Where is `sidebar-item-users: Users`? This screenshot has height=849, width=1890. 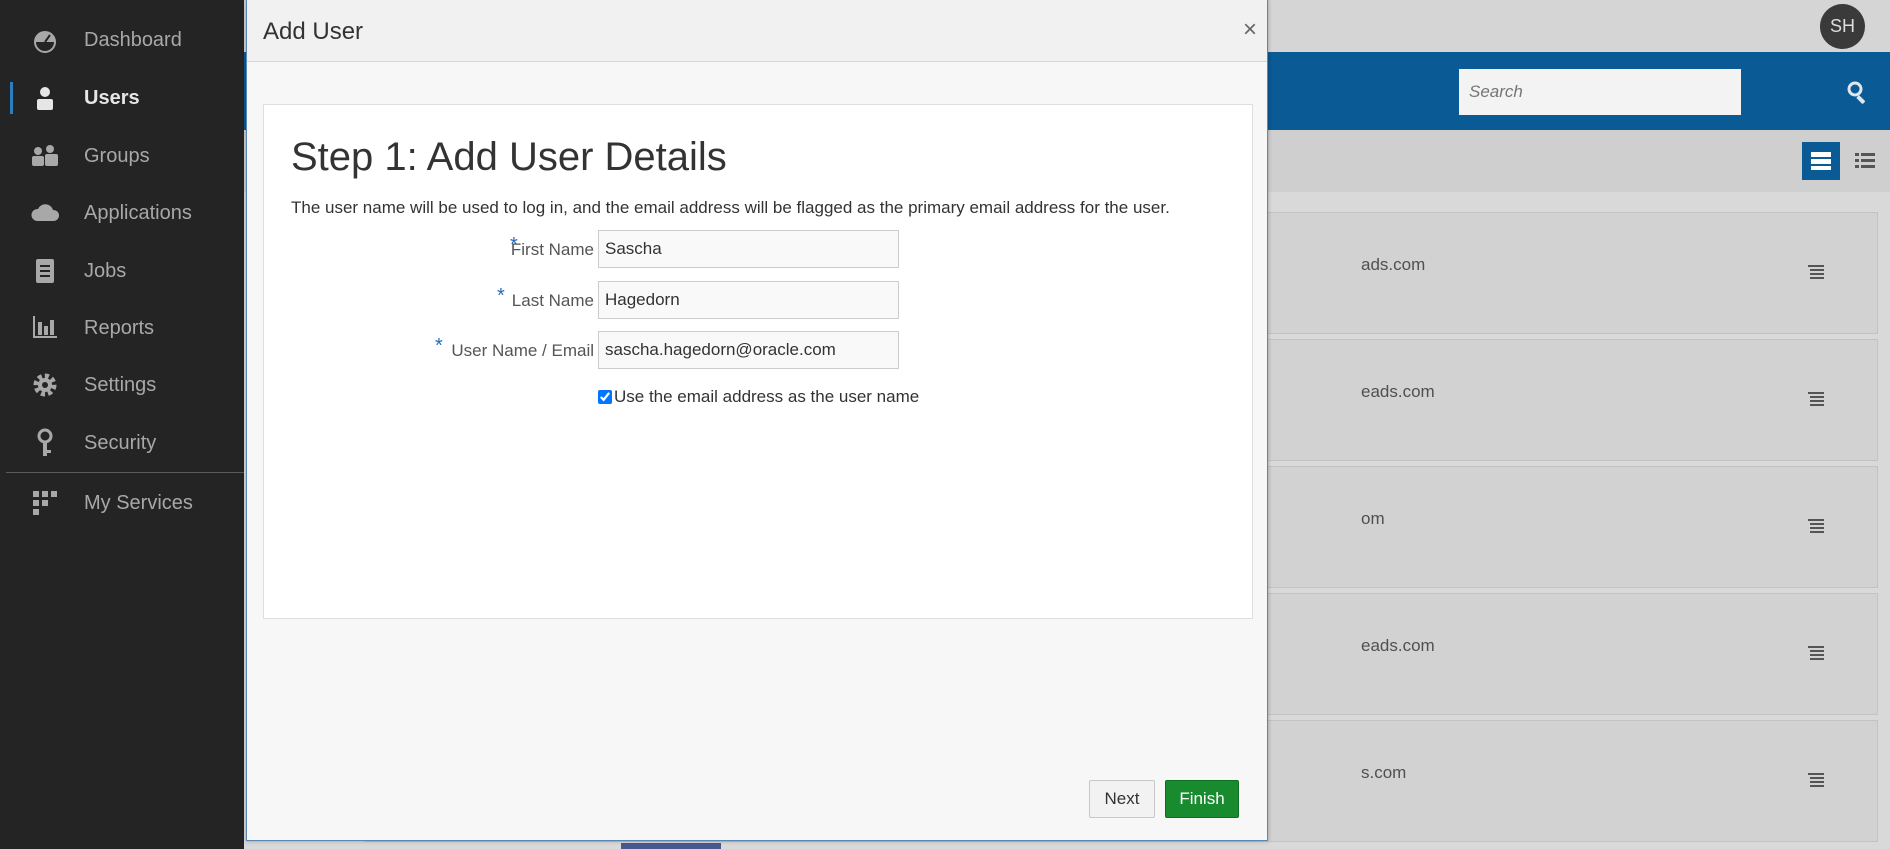 sidebar-item-users: Users is located at coordinates (122, 98).